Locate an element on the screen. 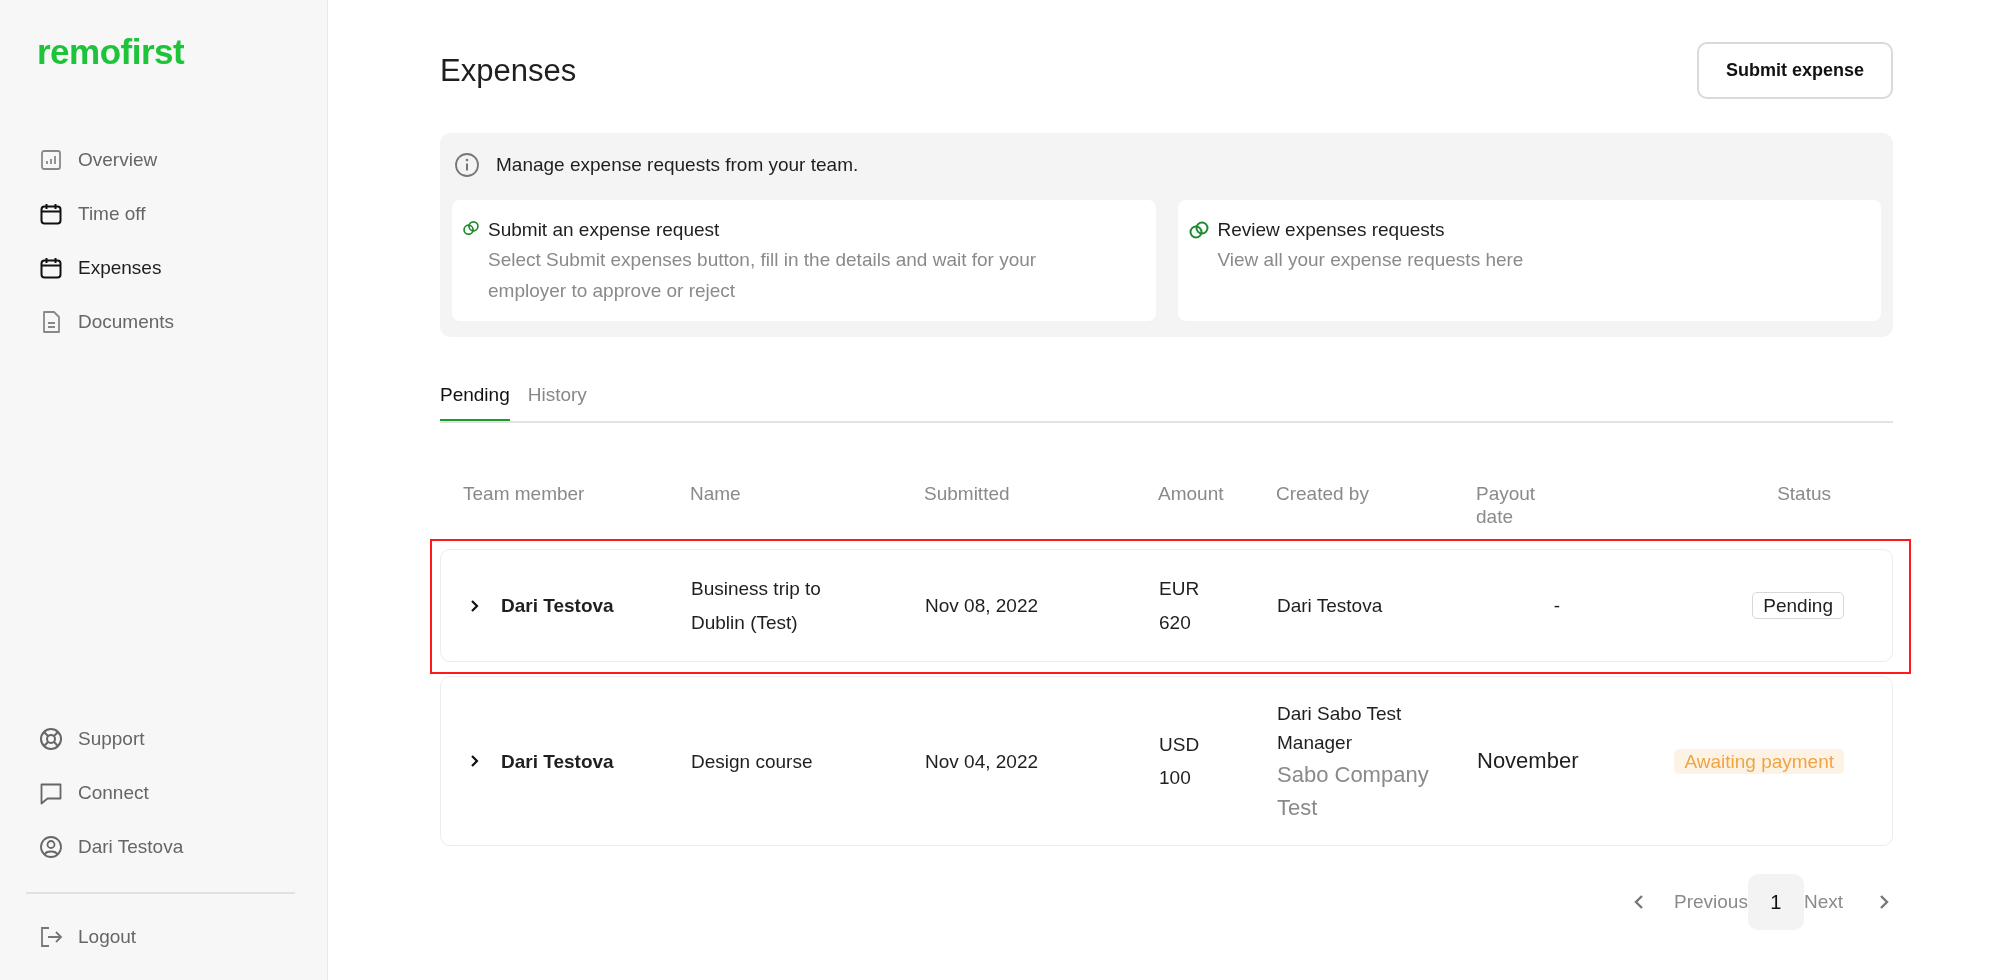  sidebar-item: Time off is located at coordinates (160, 214).